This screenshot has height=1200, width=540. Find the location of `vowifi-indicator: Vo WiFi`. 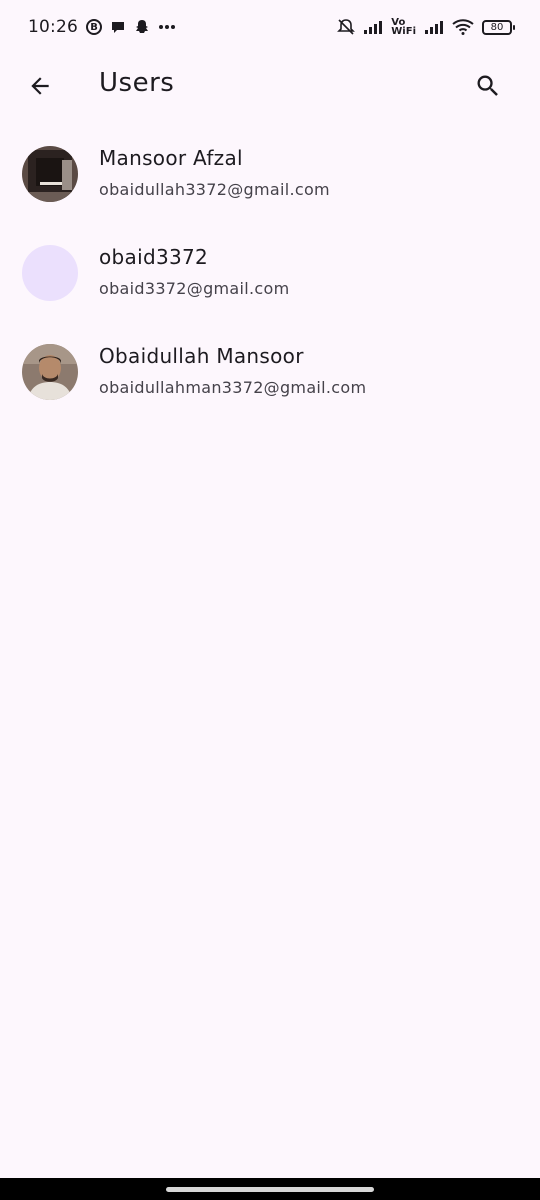

vowifi-indicator: Vo WiFi is located at coordinates (403, 27).